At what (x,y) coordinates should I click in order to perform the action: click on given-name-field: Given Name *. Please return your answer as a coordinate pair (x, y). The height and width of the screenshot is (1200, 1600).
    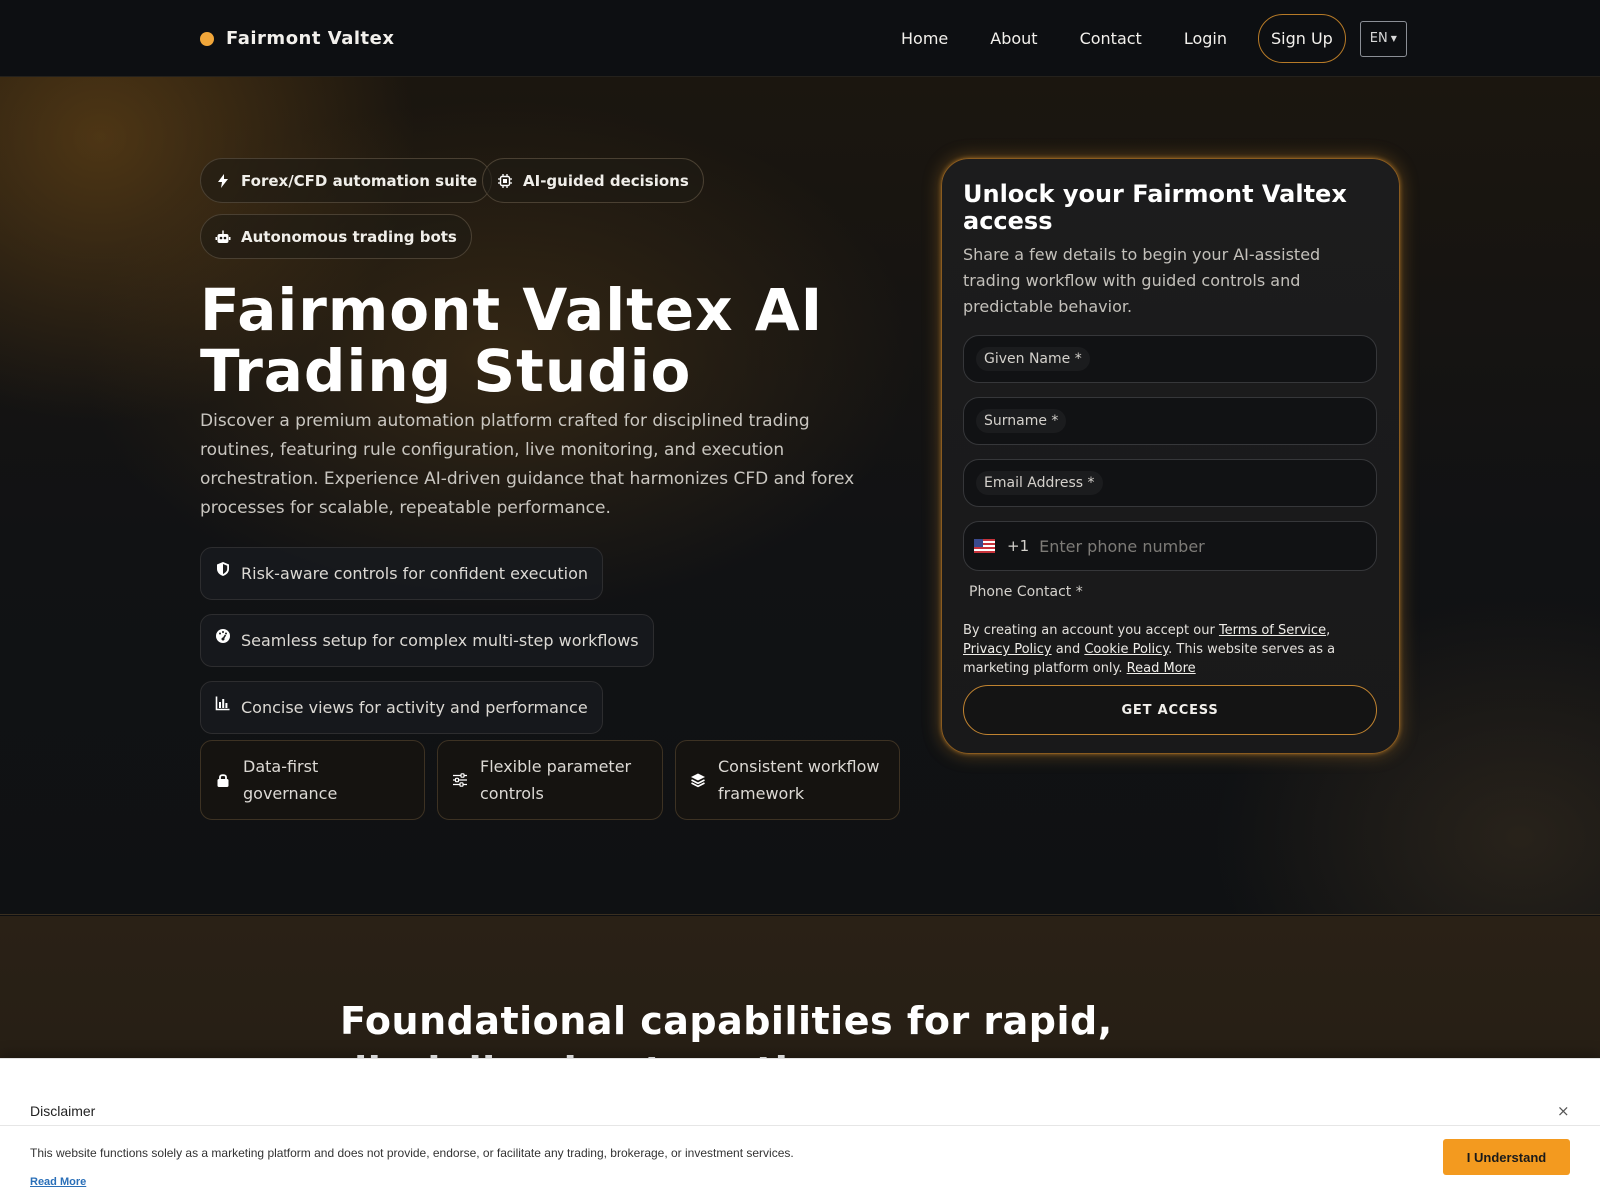
    Looking at the image, I should click on (1170, 359).